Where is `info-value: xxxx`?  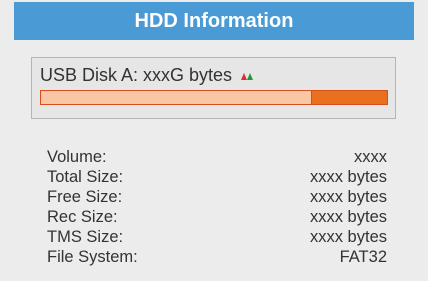
info-value: xxxx is located at coordinates (370, 157).